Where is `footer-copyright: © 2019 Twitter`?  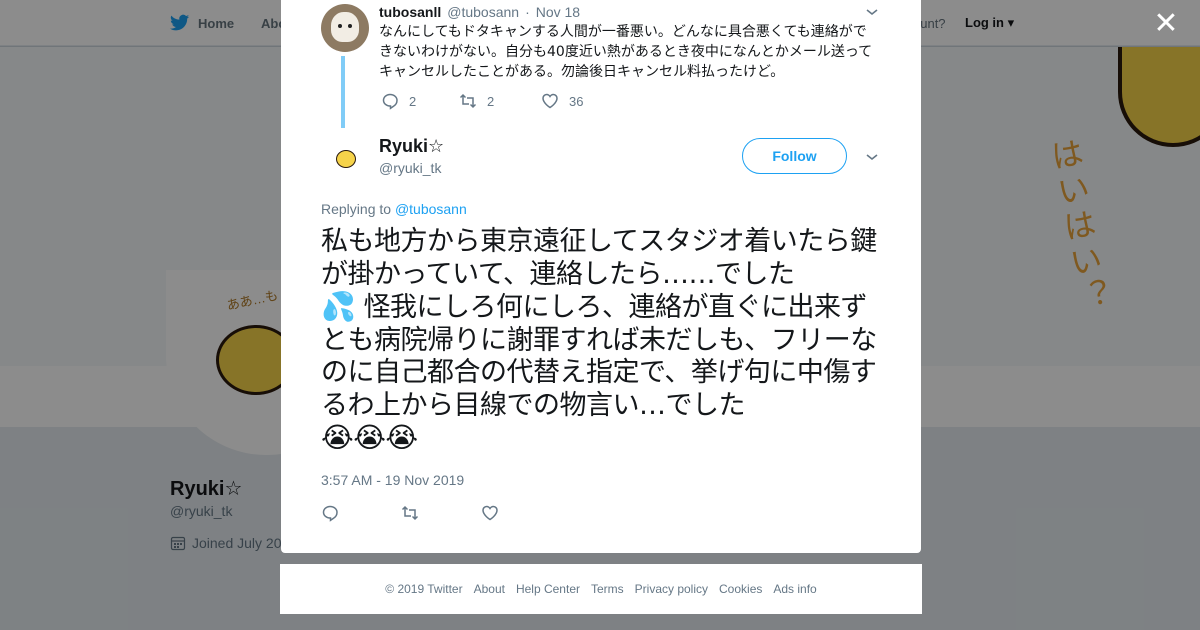
footer-copyright: © 2019 Twitter is located at coordinates (424, 589).